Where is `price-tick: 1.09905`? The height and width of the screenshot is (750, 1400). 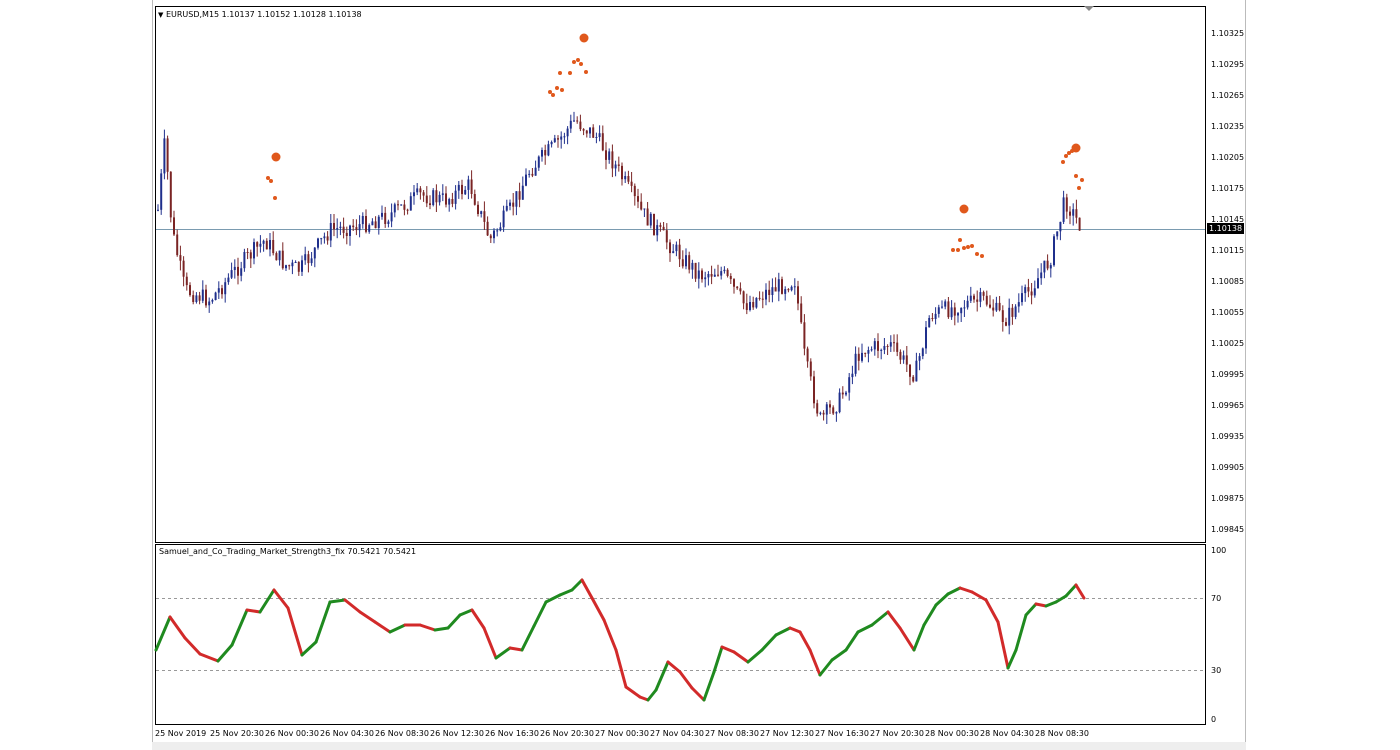 price-tick: 1.09905 is located at coordinates (1228, 467).